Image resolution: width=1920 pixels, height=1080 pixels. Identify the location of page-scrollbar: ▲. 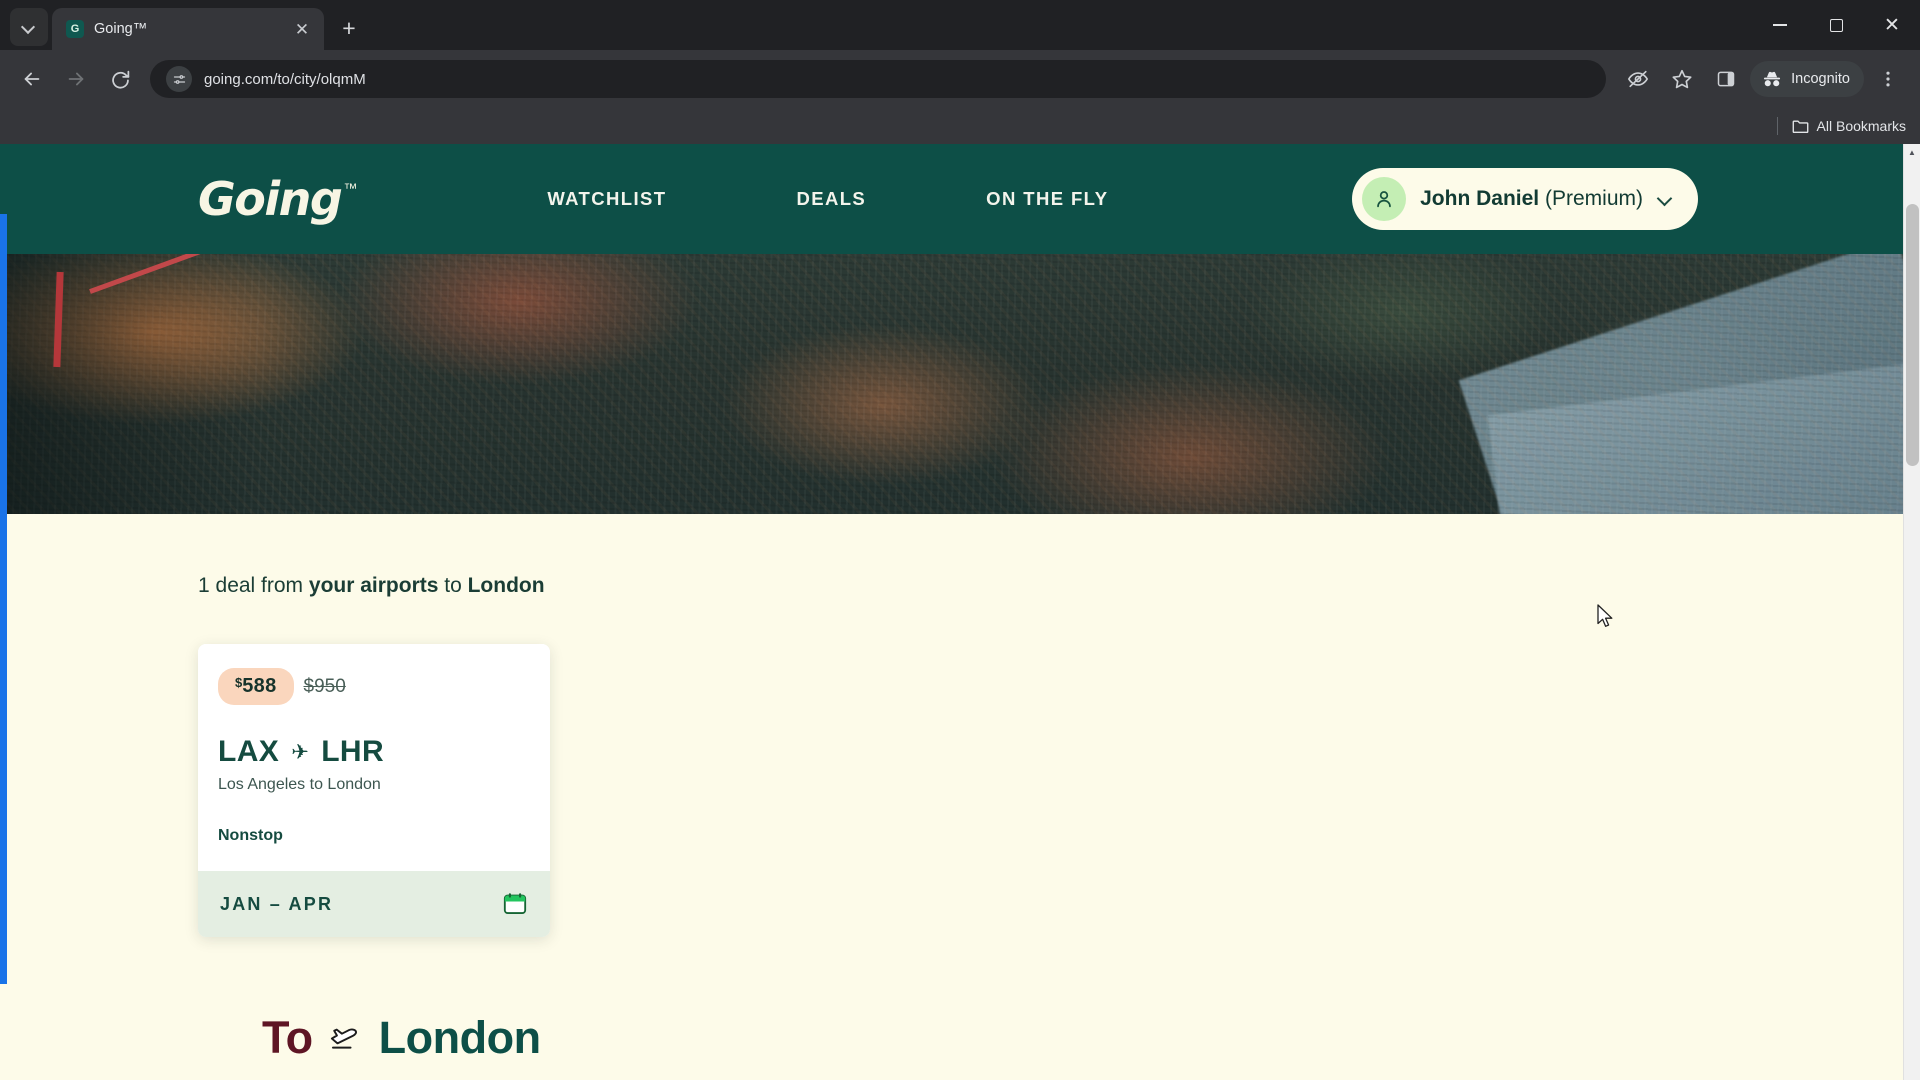
(1911, 612).